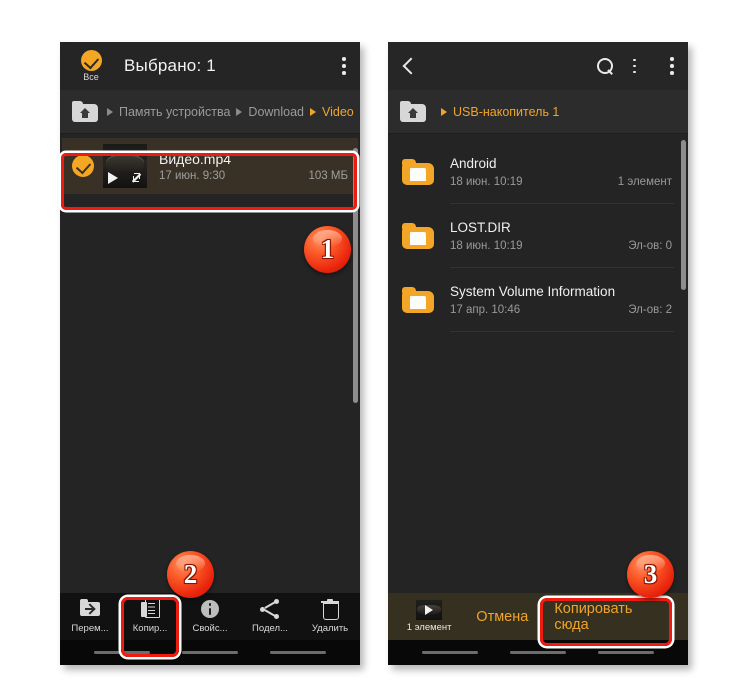 This screenshot has height=700, width=748. Describe the element at coordinates (473, 163) in the screenshot. I see `folder-name: Android` at that location.